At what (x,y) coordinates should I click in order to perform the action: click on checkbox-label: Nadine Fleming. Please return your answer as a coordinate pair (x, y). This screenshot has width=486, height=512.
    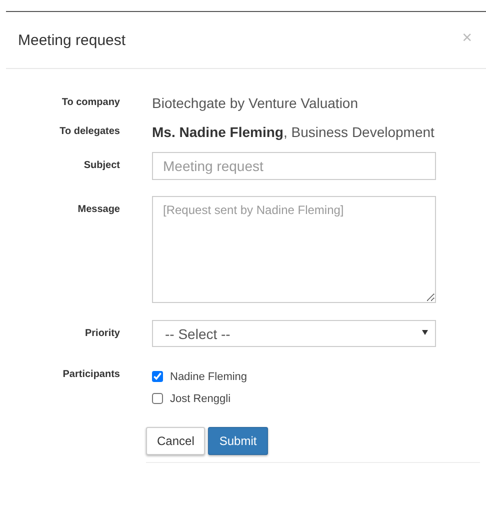
    Looking at the image, I should click on (209, 376).